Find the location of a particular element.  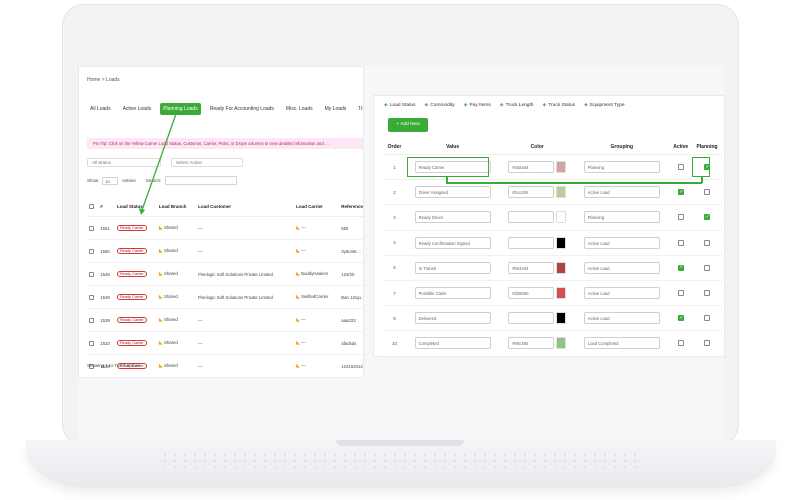

value-input: Ready Driver is located at coordinates (452, 217).